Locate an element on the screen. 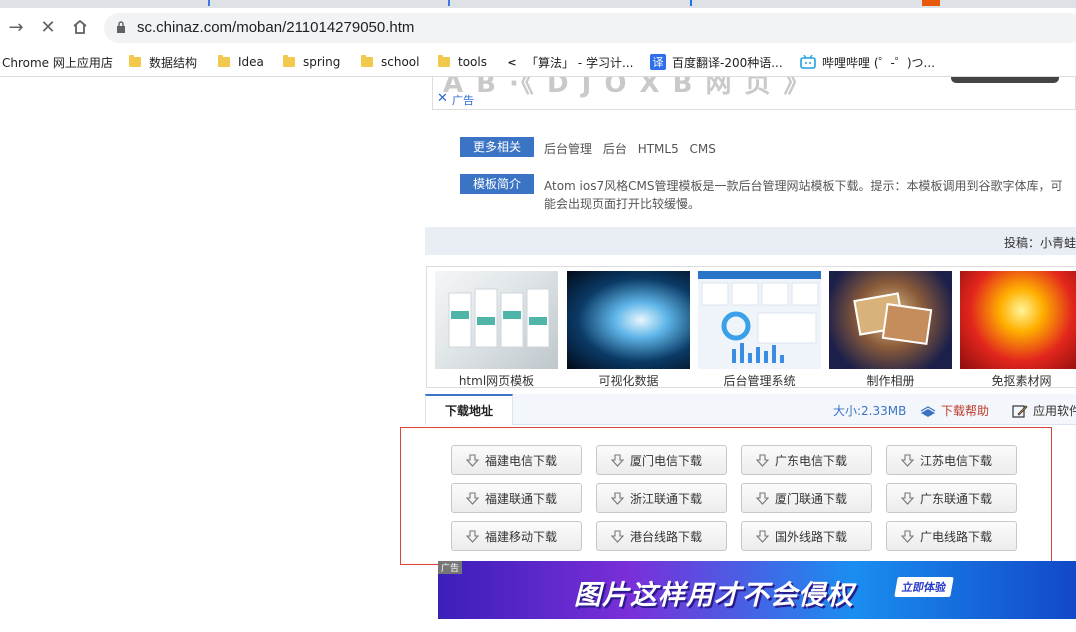 This screenshot has width=1076, height=632. download-button-label: 浙江联通下载 is located at coordinates (666, 498).